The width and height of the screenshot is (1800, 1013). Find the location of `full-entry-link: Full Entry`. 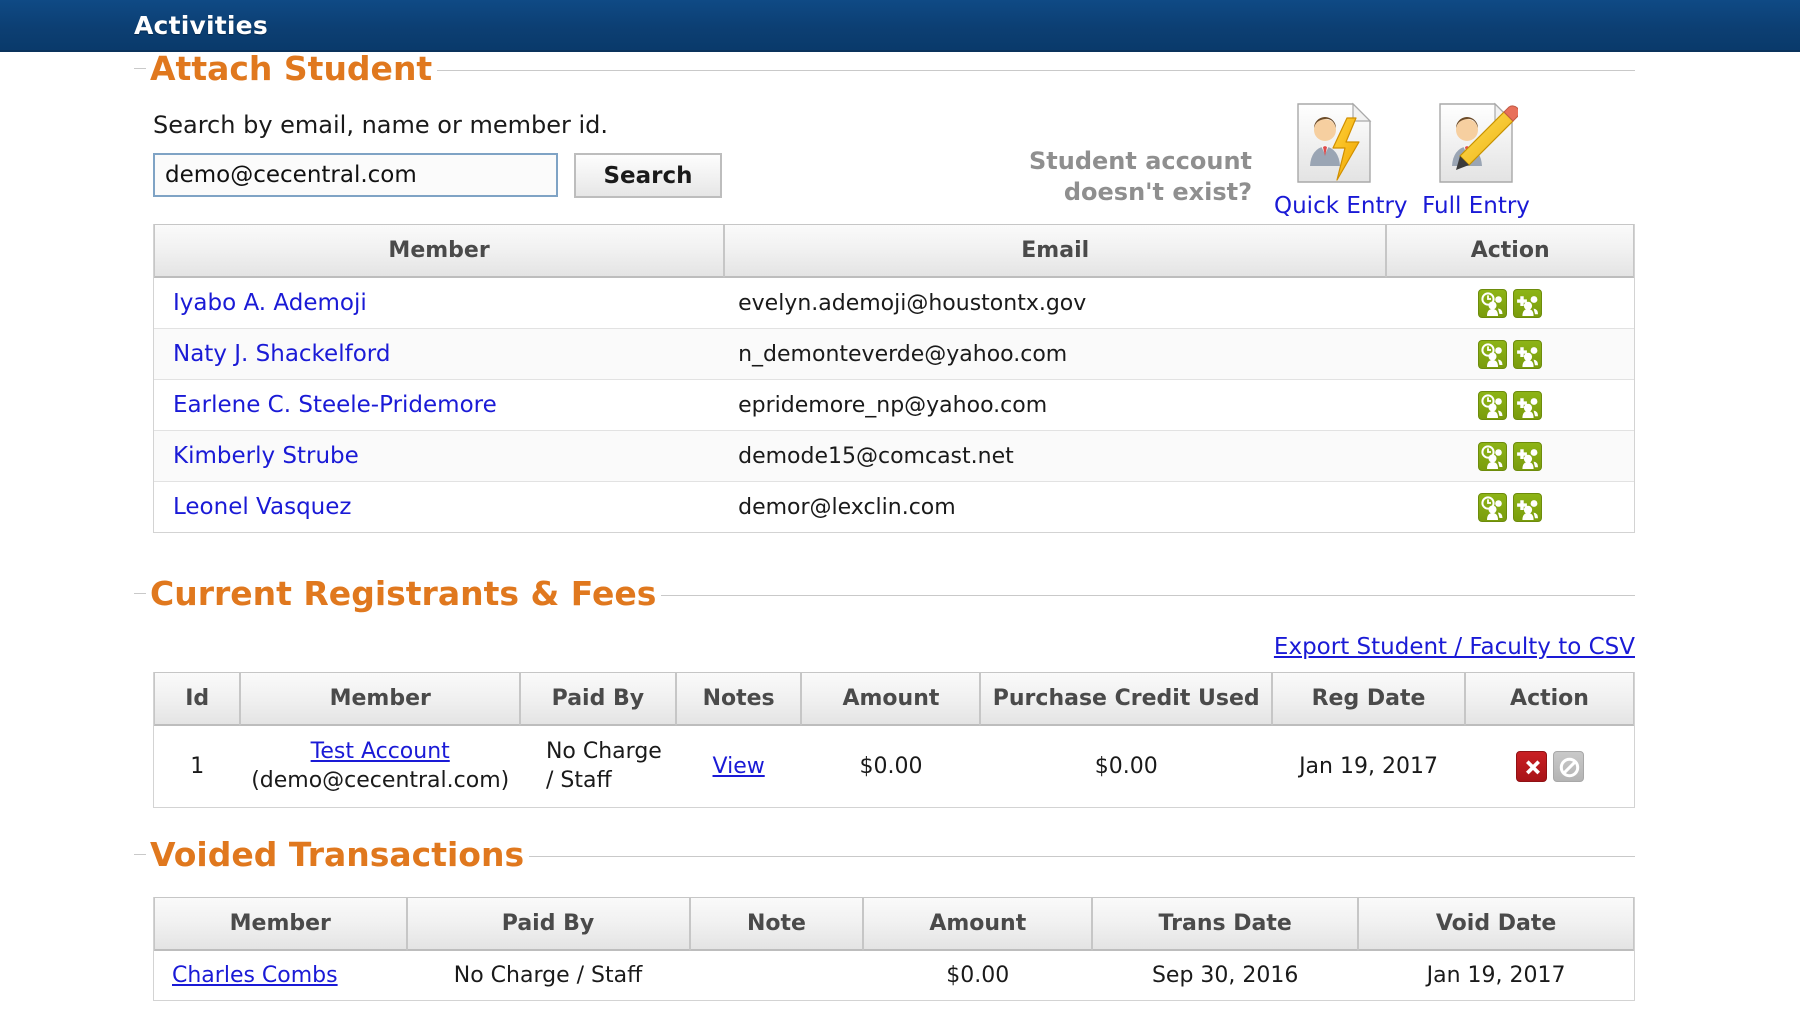

full-entry-link: Full Entry is located at coordinates (1476, 206).